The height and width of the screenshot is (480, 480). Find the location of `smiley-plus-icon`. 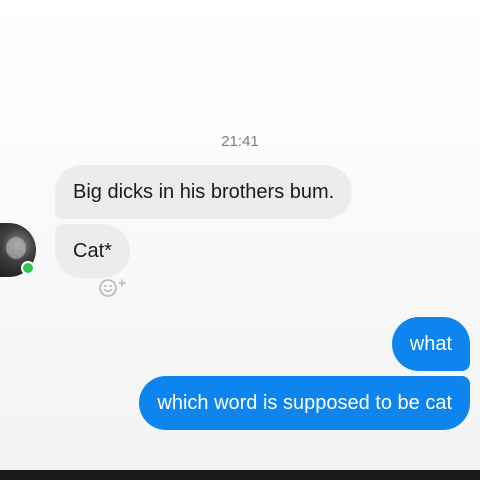

smiley-plus-icon is located at coordinates (116, 288).